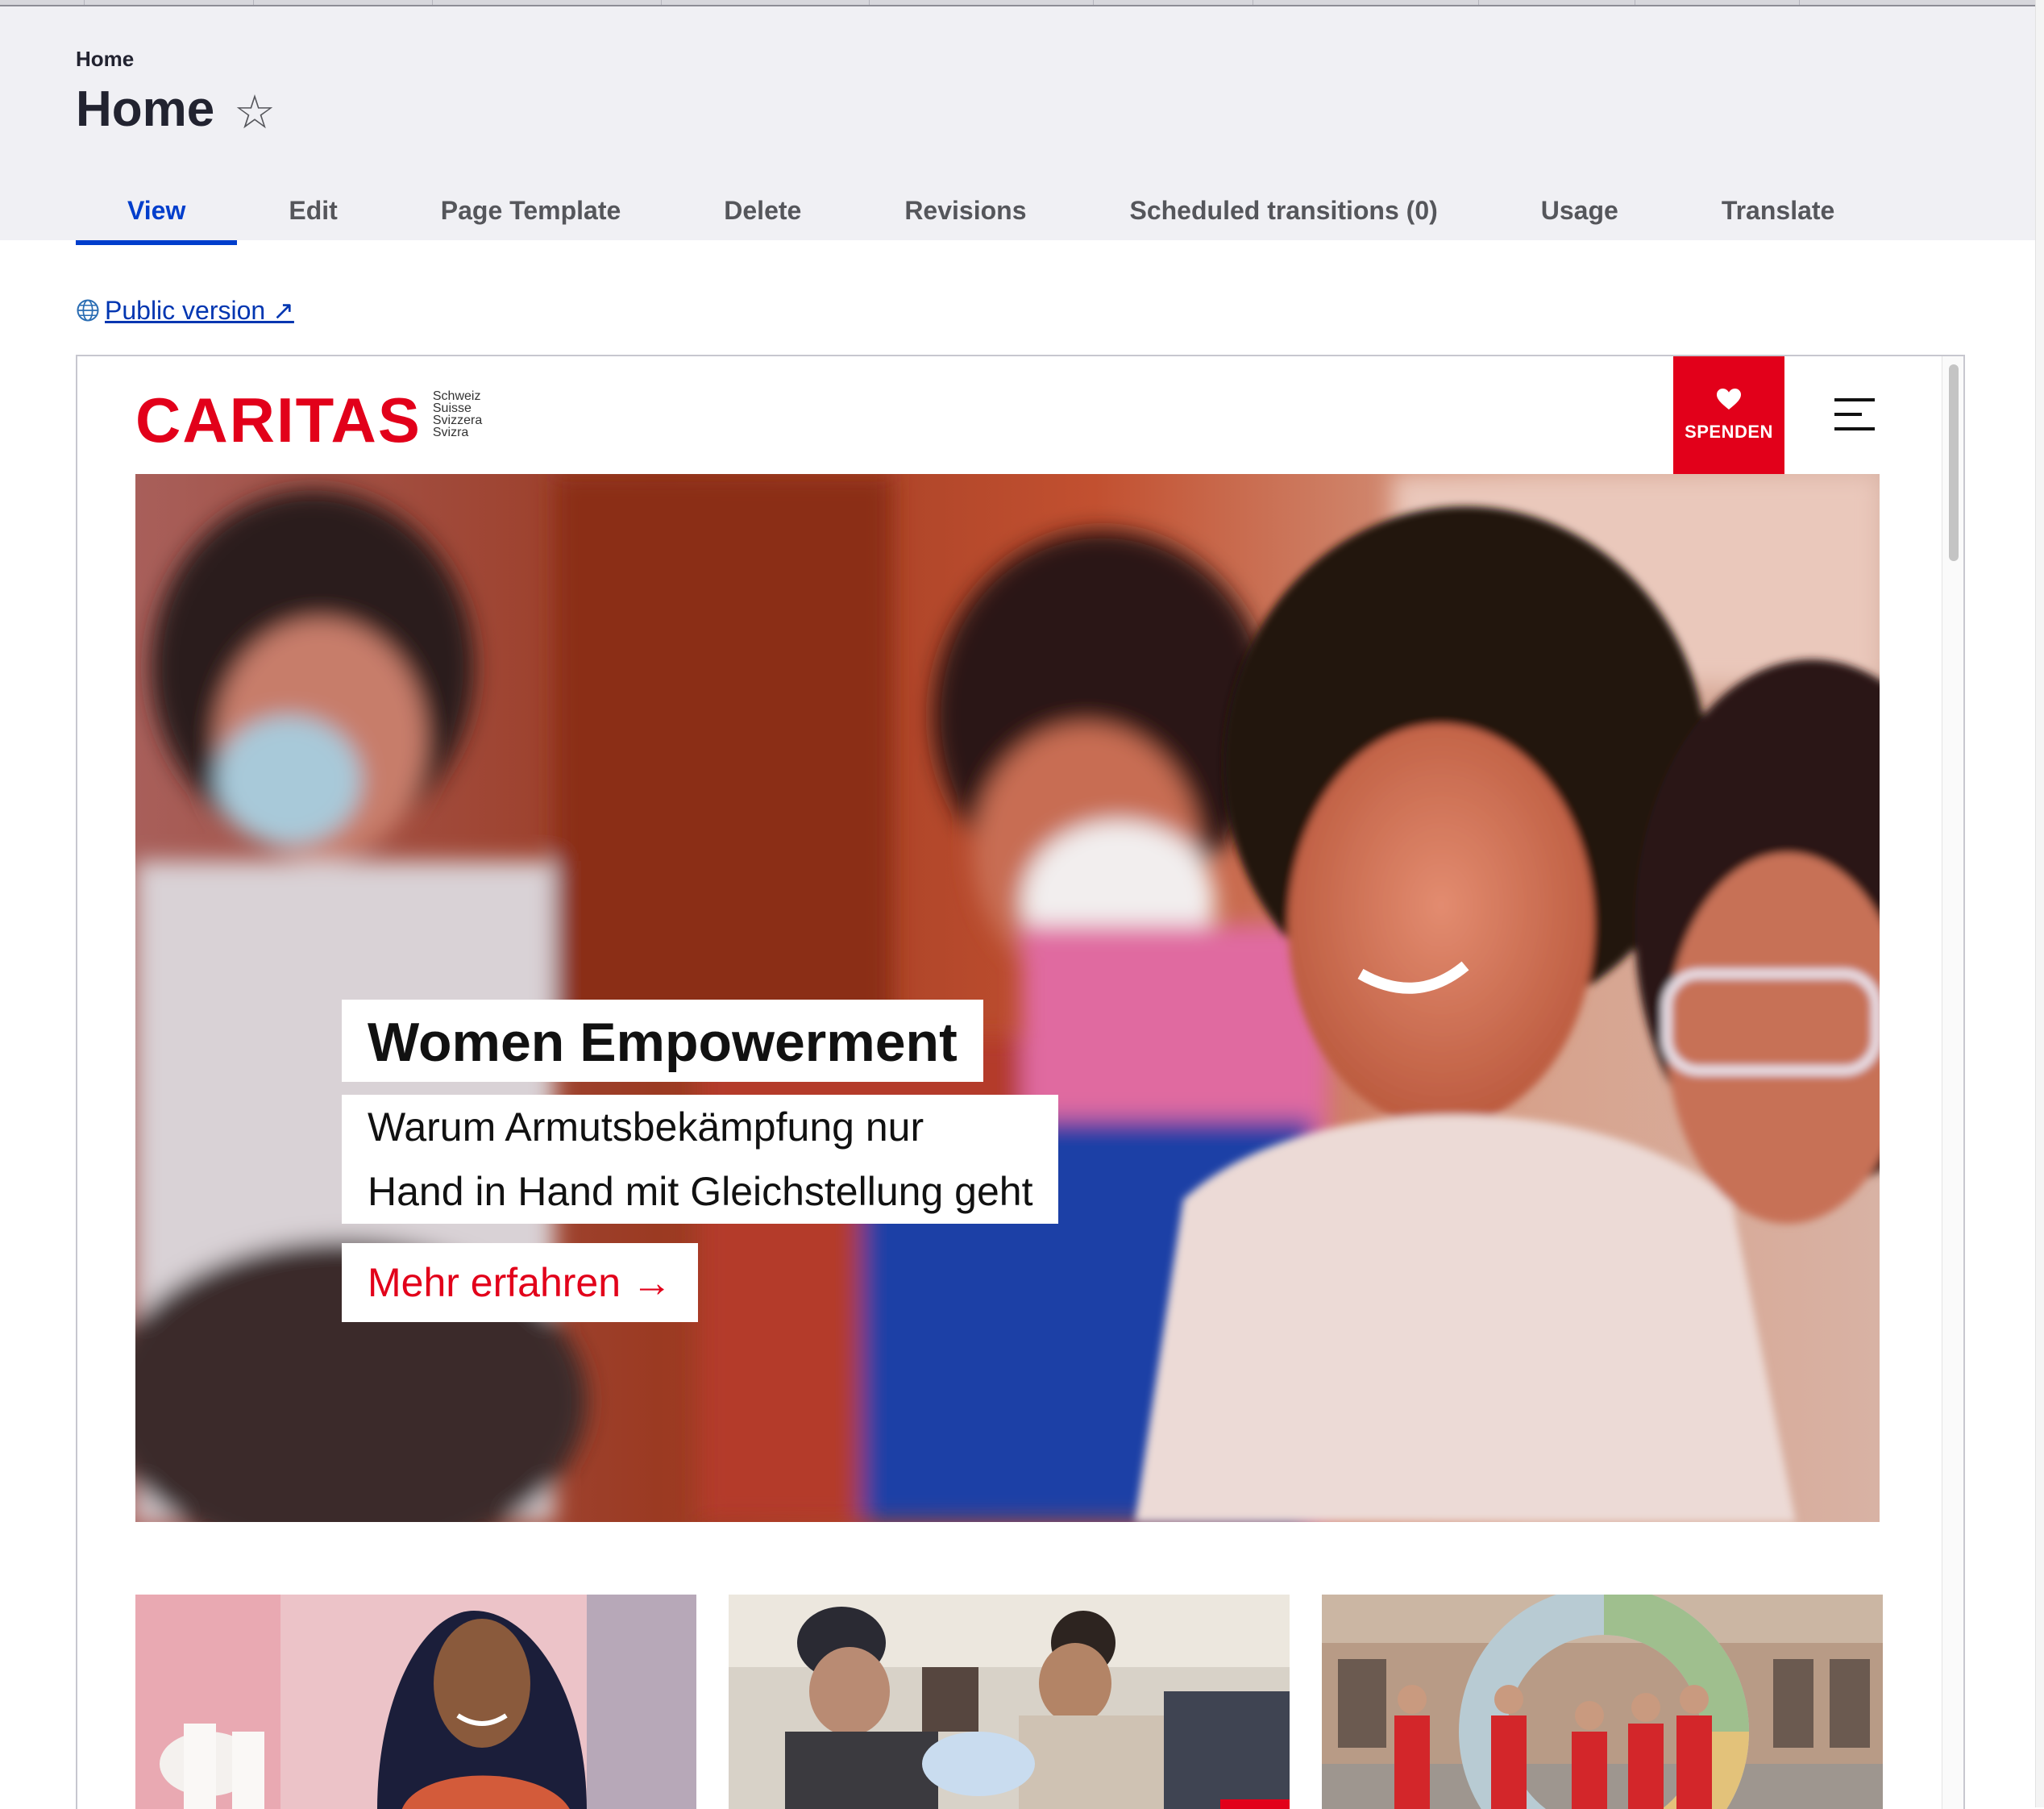  What do you see at coordinates (762, 210) in the screenshot?
I see `tab-delete: Delete` at bounding box center [762, 210].